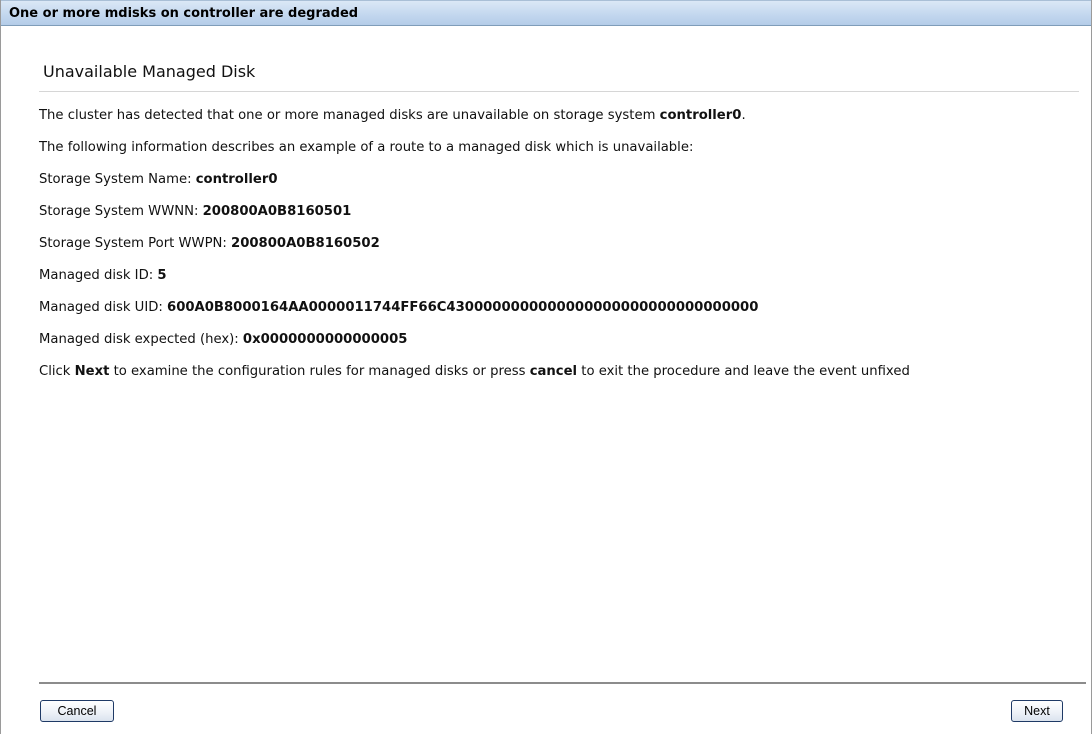 Image resolution: width=1092 pixels, height=734 pixels. Describe the element at coordinates (1037, 711) in the screenshot. I see `next-button: Next` at that location.